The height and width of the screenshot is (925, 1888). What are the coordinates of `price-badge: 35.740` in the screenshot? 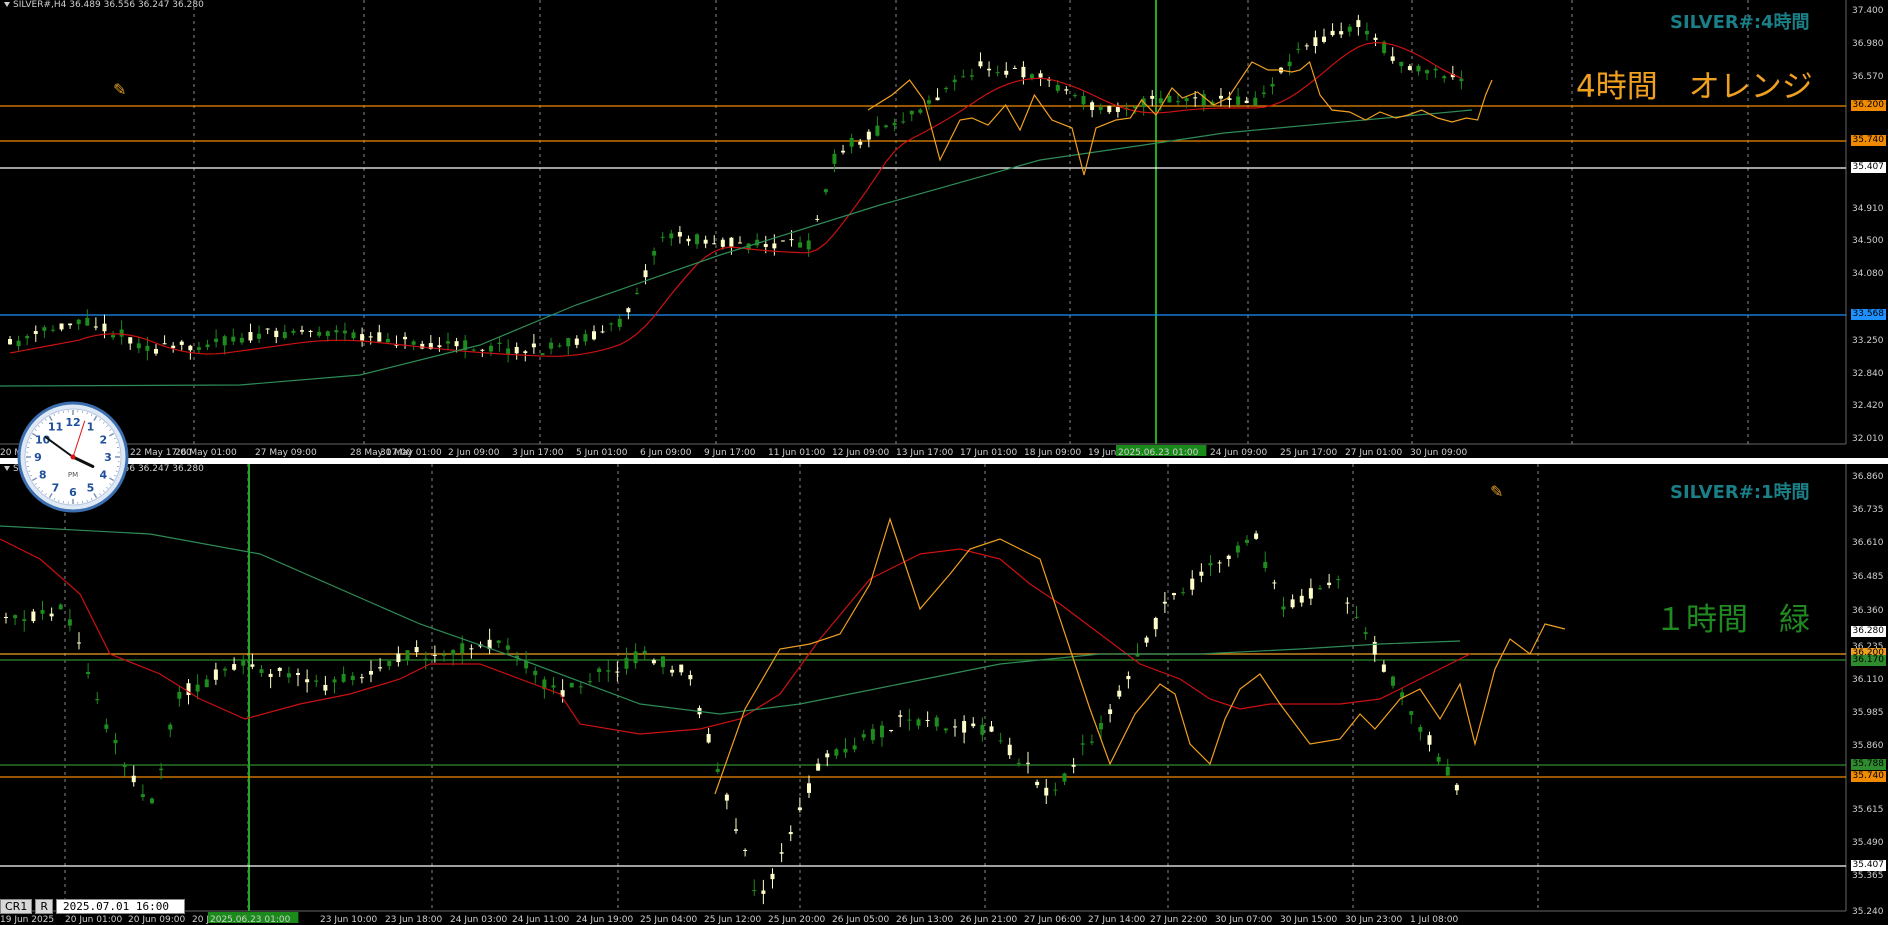 It's located at (1868, 140).